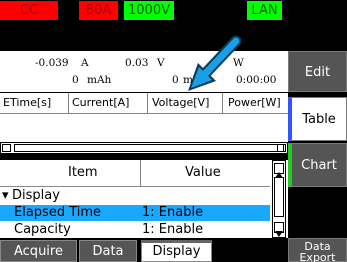  What do you see at coordinates (135, 229) in the screenshot?
I see `list-item: Capacity 1: Enable` at bounding box center [135, 229].